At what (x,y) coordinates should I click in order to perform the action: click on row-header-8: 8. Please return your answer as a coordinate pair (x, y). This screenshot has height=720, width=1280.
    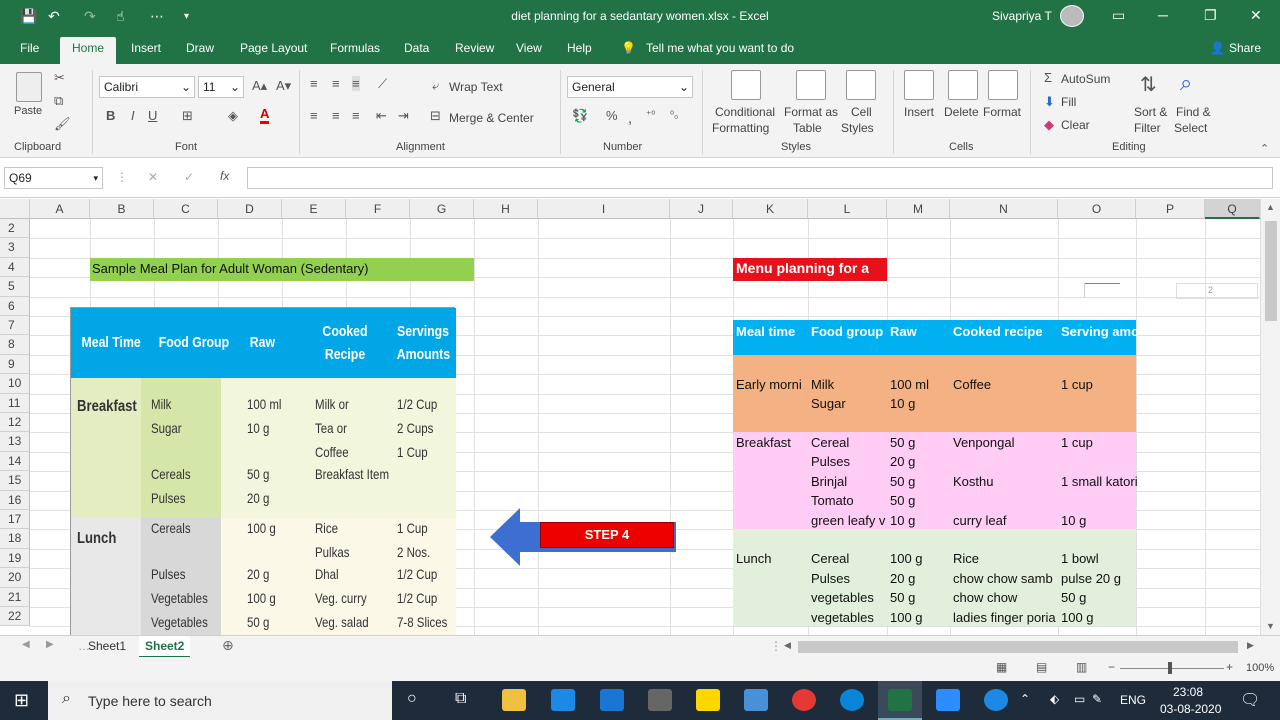
    Looking at the image, I should click on (15, 345).